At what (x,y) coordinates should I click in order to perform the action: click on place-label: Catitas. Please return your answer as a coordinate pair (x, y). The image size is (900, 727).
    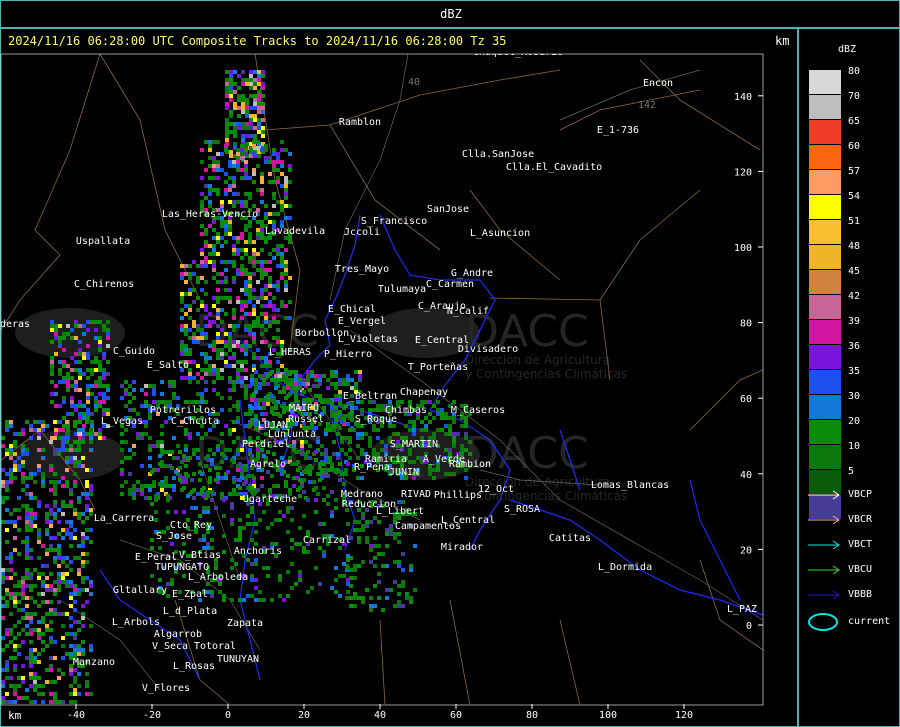
    Looking at the image, I should click on (570, 538).